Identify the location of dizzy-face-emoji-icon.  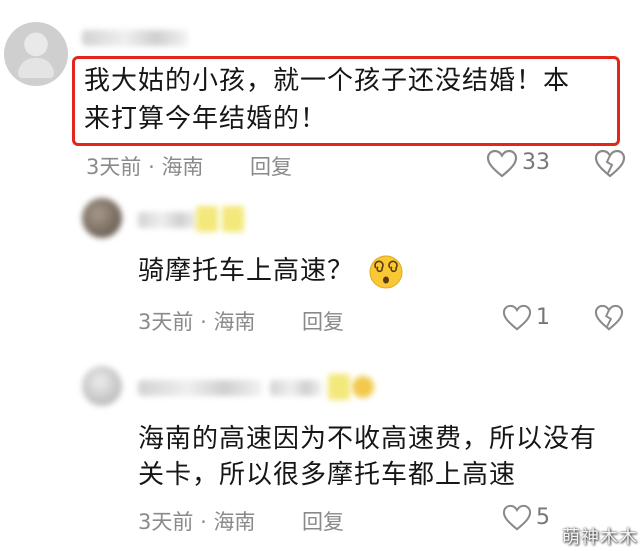
(386, 272).